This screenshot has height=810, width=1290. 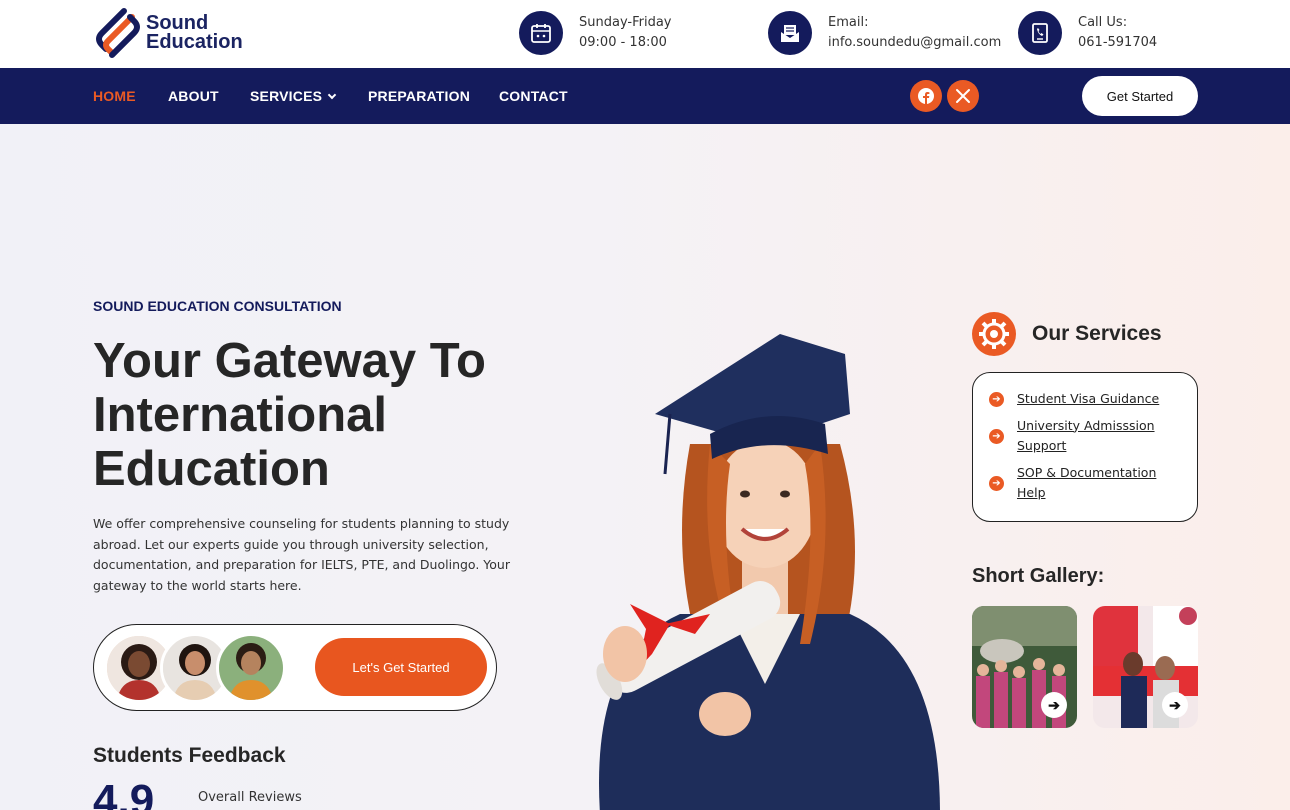 What do you see at coordinates (1102, 483) in the screenshot?
I see `service-link: SOP & Documentation Help` at bounding box center [1102, 483].